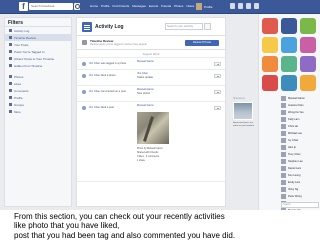 This screenshot has height=240, width=320. I want to click on filter-item: Posts You're Tagged In, so click(38, 51).